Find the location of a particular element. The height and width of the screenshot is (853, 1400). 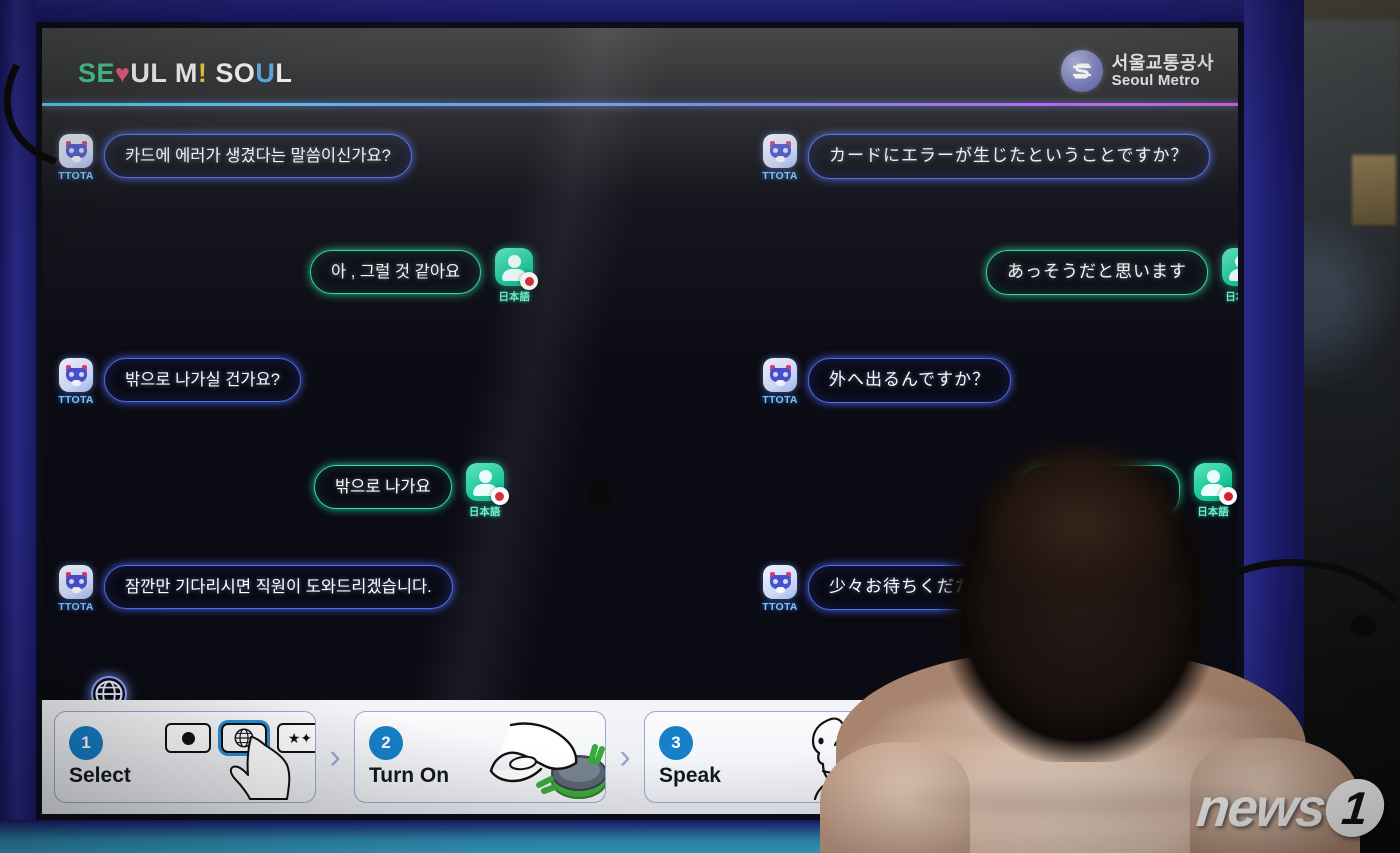

background-poster is located at coordinates (1374, 190).